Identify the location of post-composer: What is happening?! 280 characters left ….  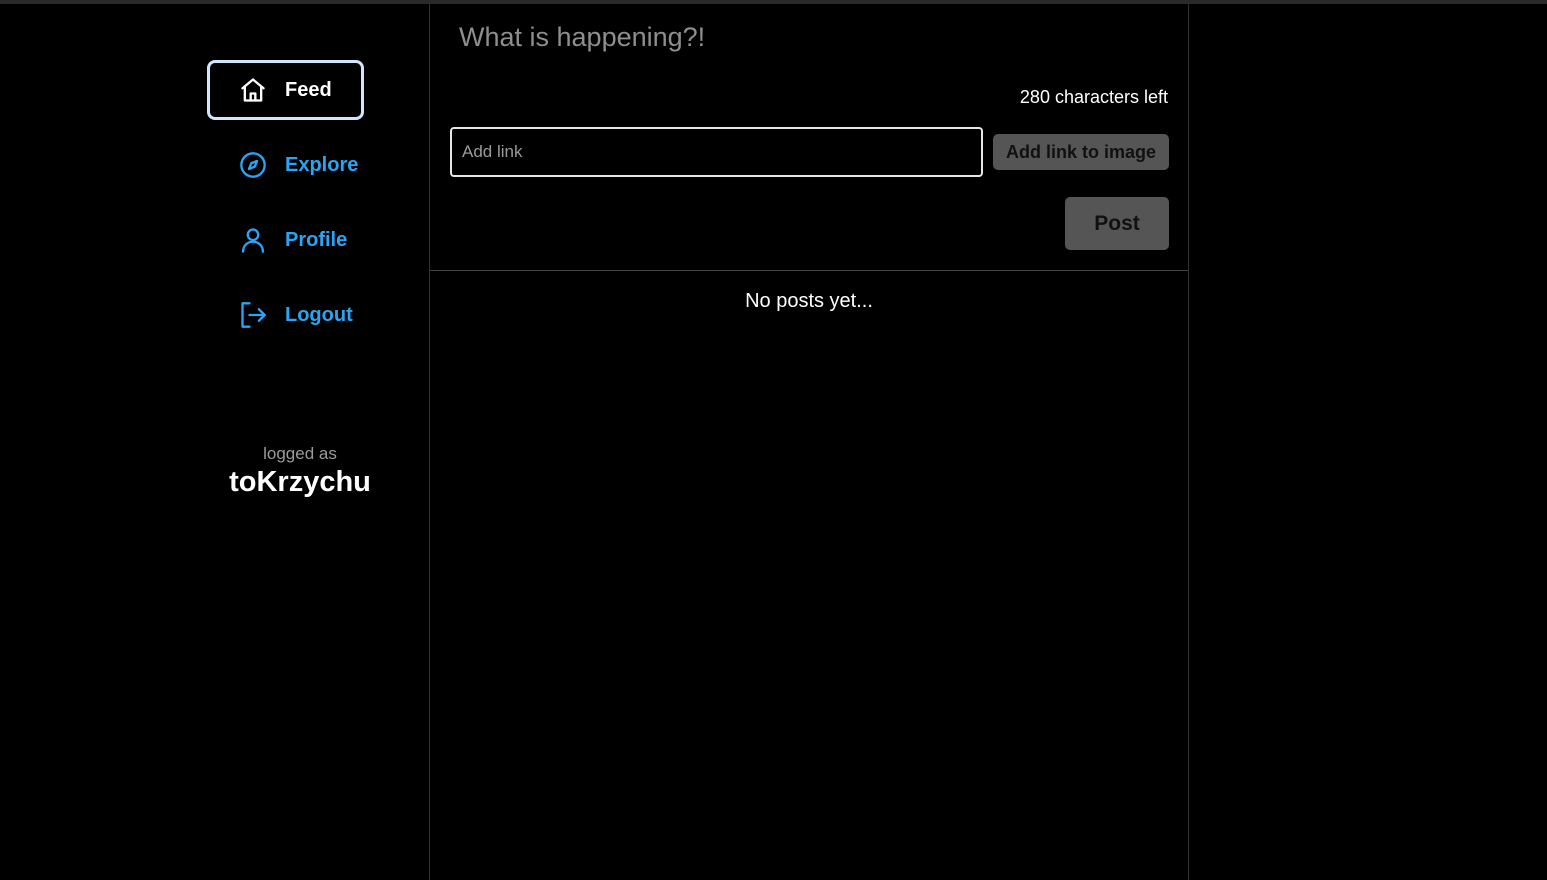
(809, 137).